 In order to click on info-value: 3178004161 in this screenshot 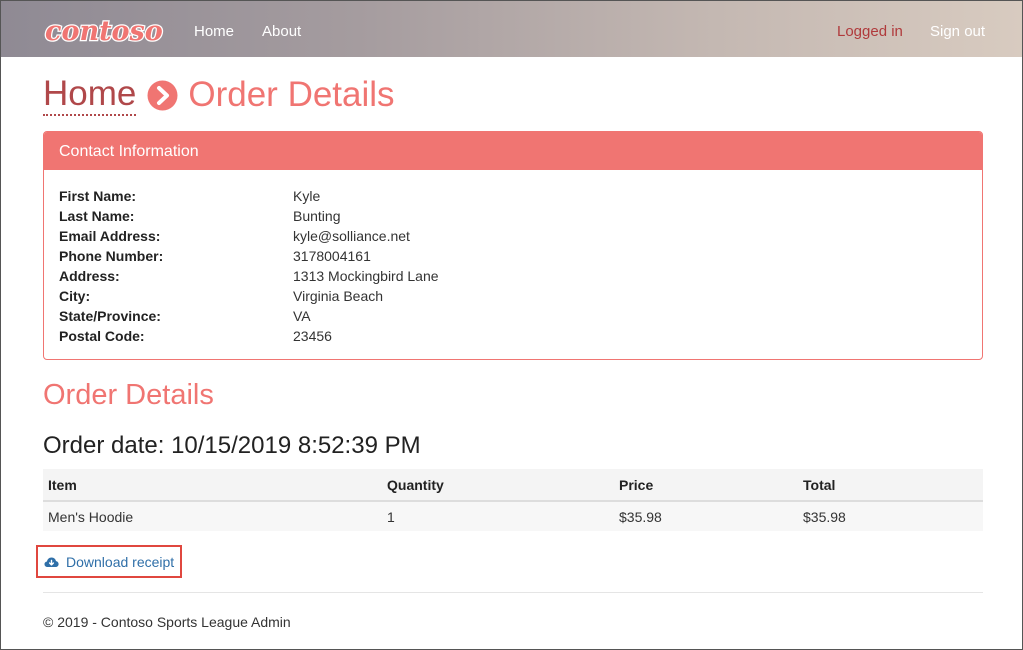, I will do `click(332, 256)`.